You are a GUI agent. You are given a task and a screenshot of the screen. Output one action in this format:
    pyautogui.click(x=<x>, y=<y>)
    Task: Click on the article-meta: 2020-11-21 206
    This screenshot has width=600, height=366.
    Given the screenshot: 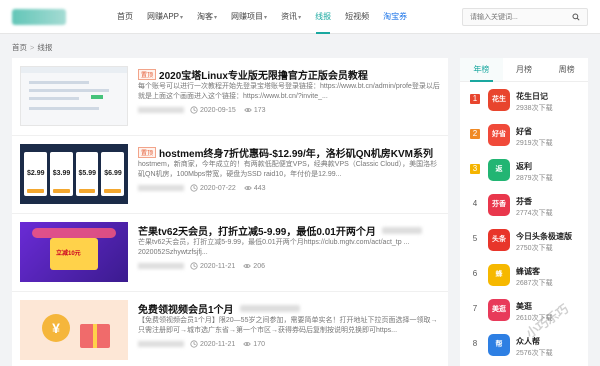 What is the action you would take?
    pyautogui.click(x=201, y=266)
    